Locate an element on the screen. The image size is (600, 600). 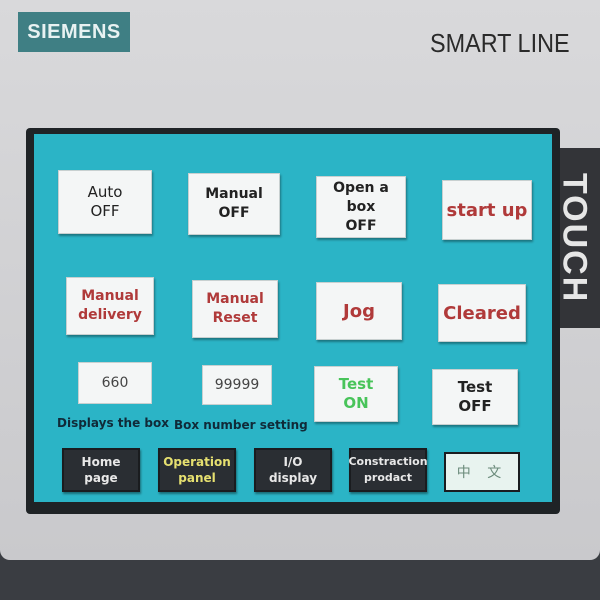
jog-button: Jog is located at coordinates (359, 311).